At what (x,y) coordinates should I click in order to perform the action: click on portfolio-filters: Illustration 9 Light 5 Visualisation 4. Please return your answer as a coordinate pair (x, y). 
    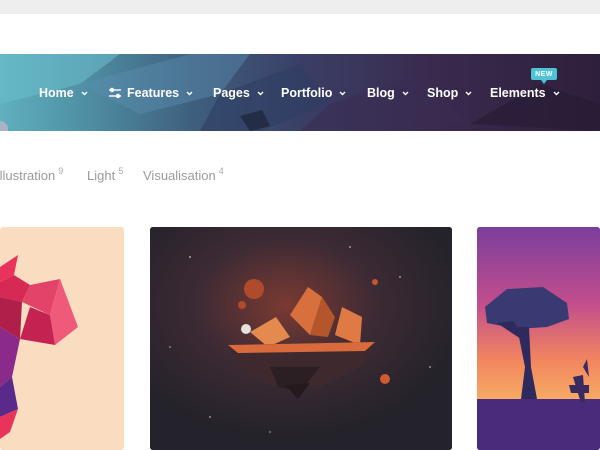
    Looking at the image, I should click on (300, 176).